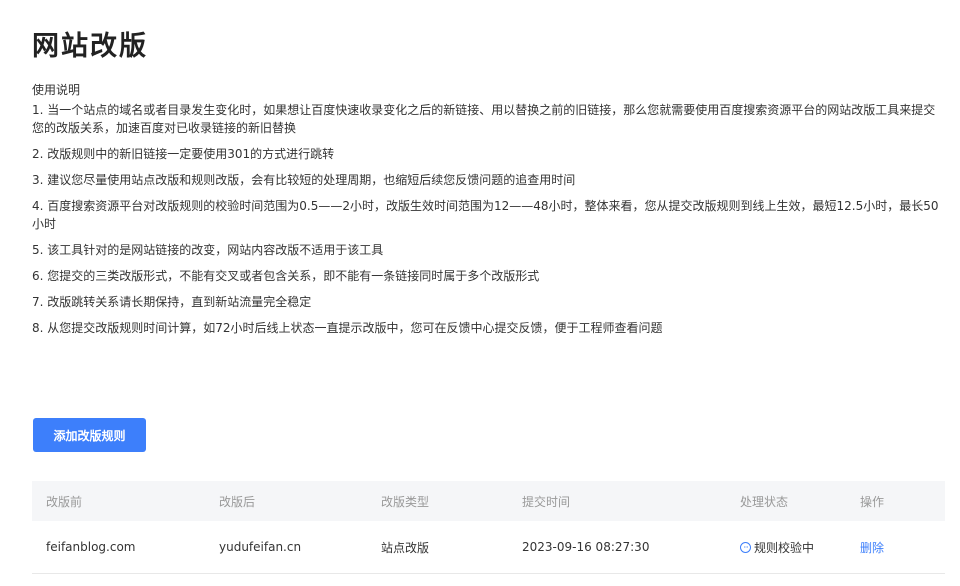  Describe the element at coordinates (586, 547) in the screenshot. I see `cell-submitted: 2023-09-16 08:27:30` at that location.